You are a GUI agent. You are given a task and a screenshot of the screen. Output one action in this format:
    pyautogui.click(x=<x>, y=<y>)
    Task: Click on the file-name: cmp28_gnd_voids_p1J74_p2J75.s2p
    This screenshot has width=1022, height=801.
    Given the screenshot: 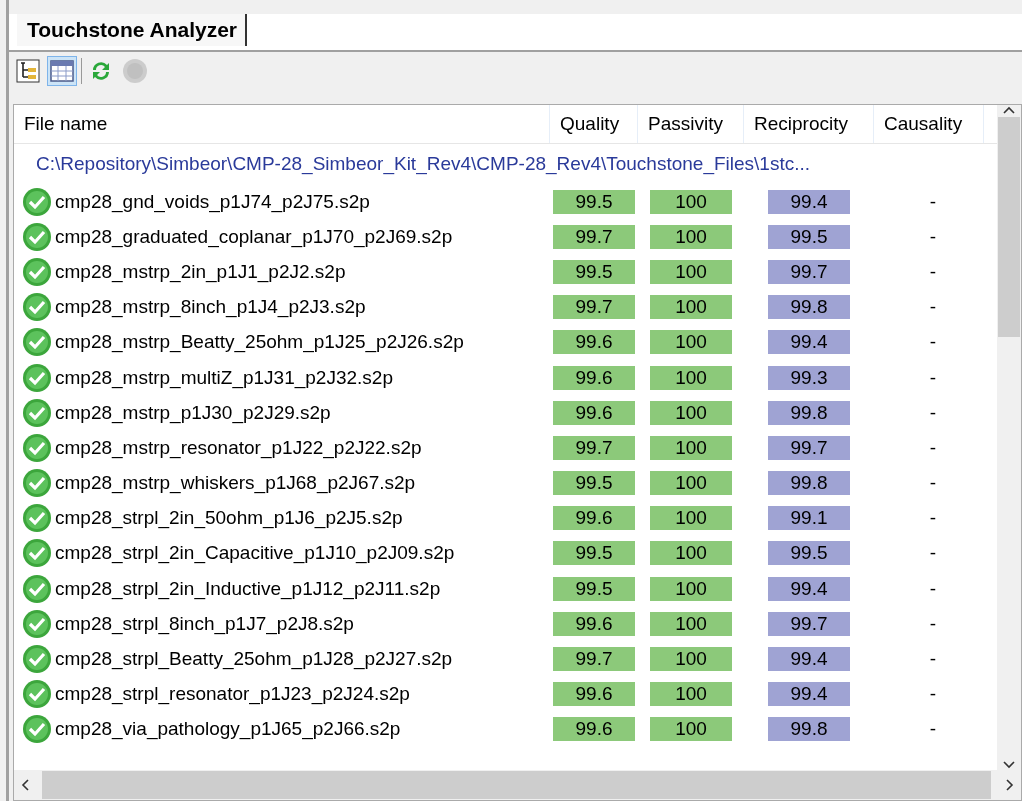 What is the action you would take?
    pyautogui.click(x=212, y=201)
    